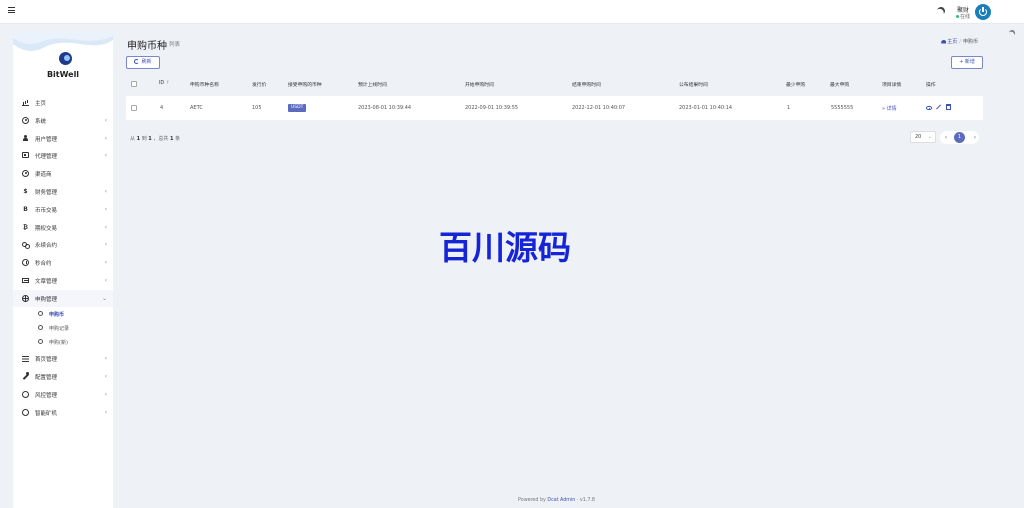  I want to click on page-button-current: 1, so click(959, 137).